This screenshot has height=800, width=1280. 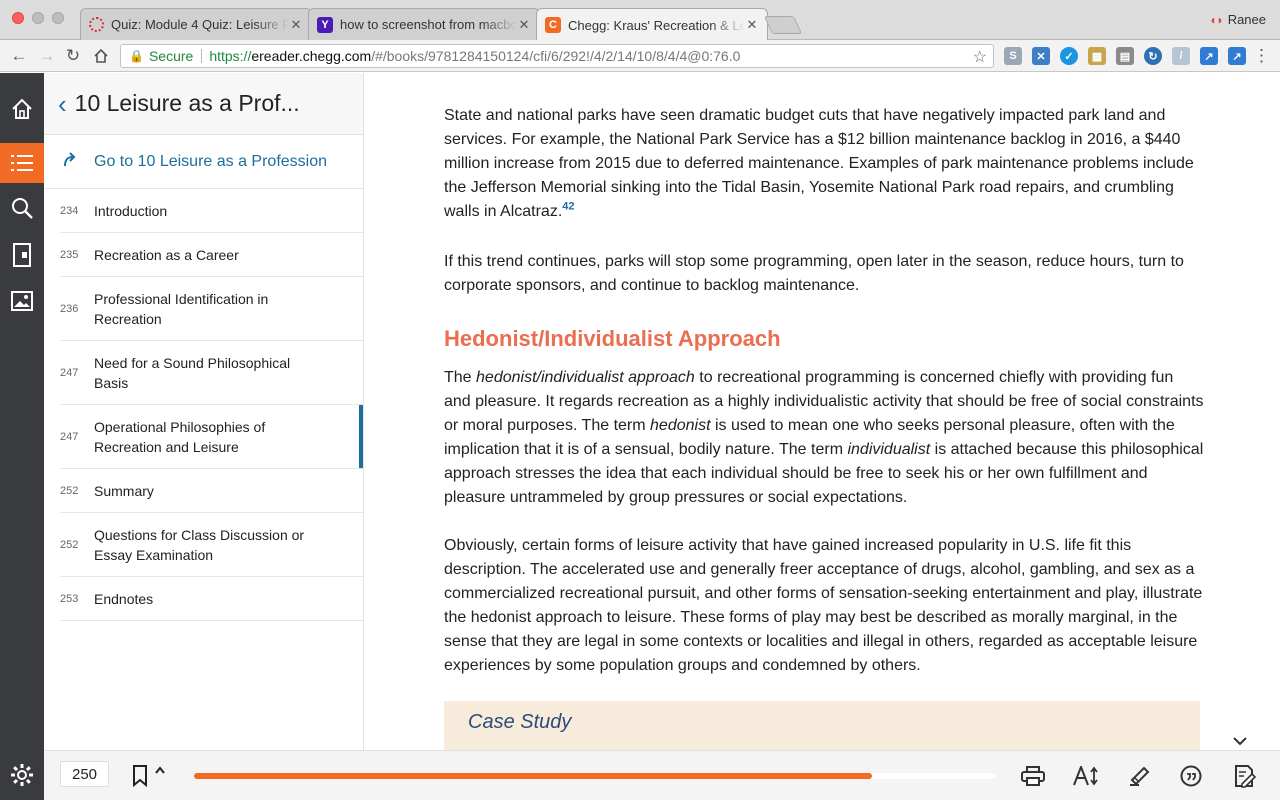 What do you see at coordinates (22, 255) in the screenshot?
I see `flashcard-icon` at bounding box center [22, 255].